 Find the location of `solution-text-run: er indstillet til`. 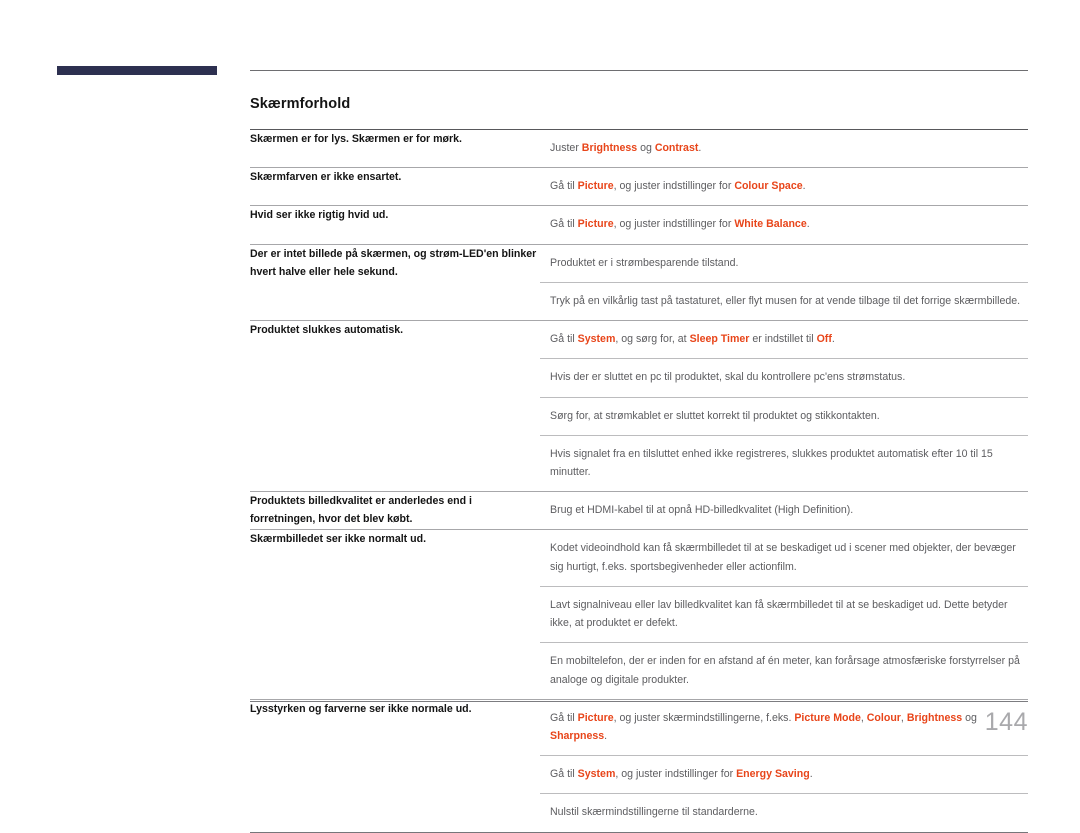

solution-text-run: er indstillet til is located at coordinates (783, 339).